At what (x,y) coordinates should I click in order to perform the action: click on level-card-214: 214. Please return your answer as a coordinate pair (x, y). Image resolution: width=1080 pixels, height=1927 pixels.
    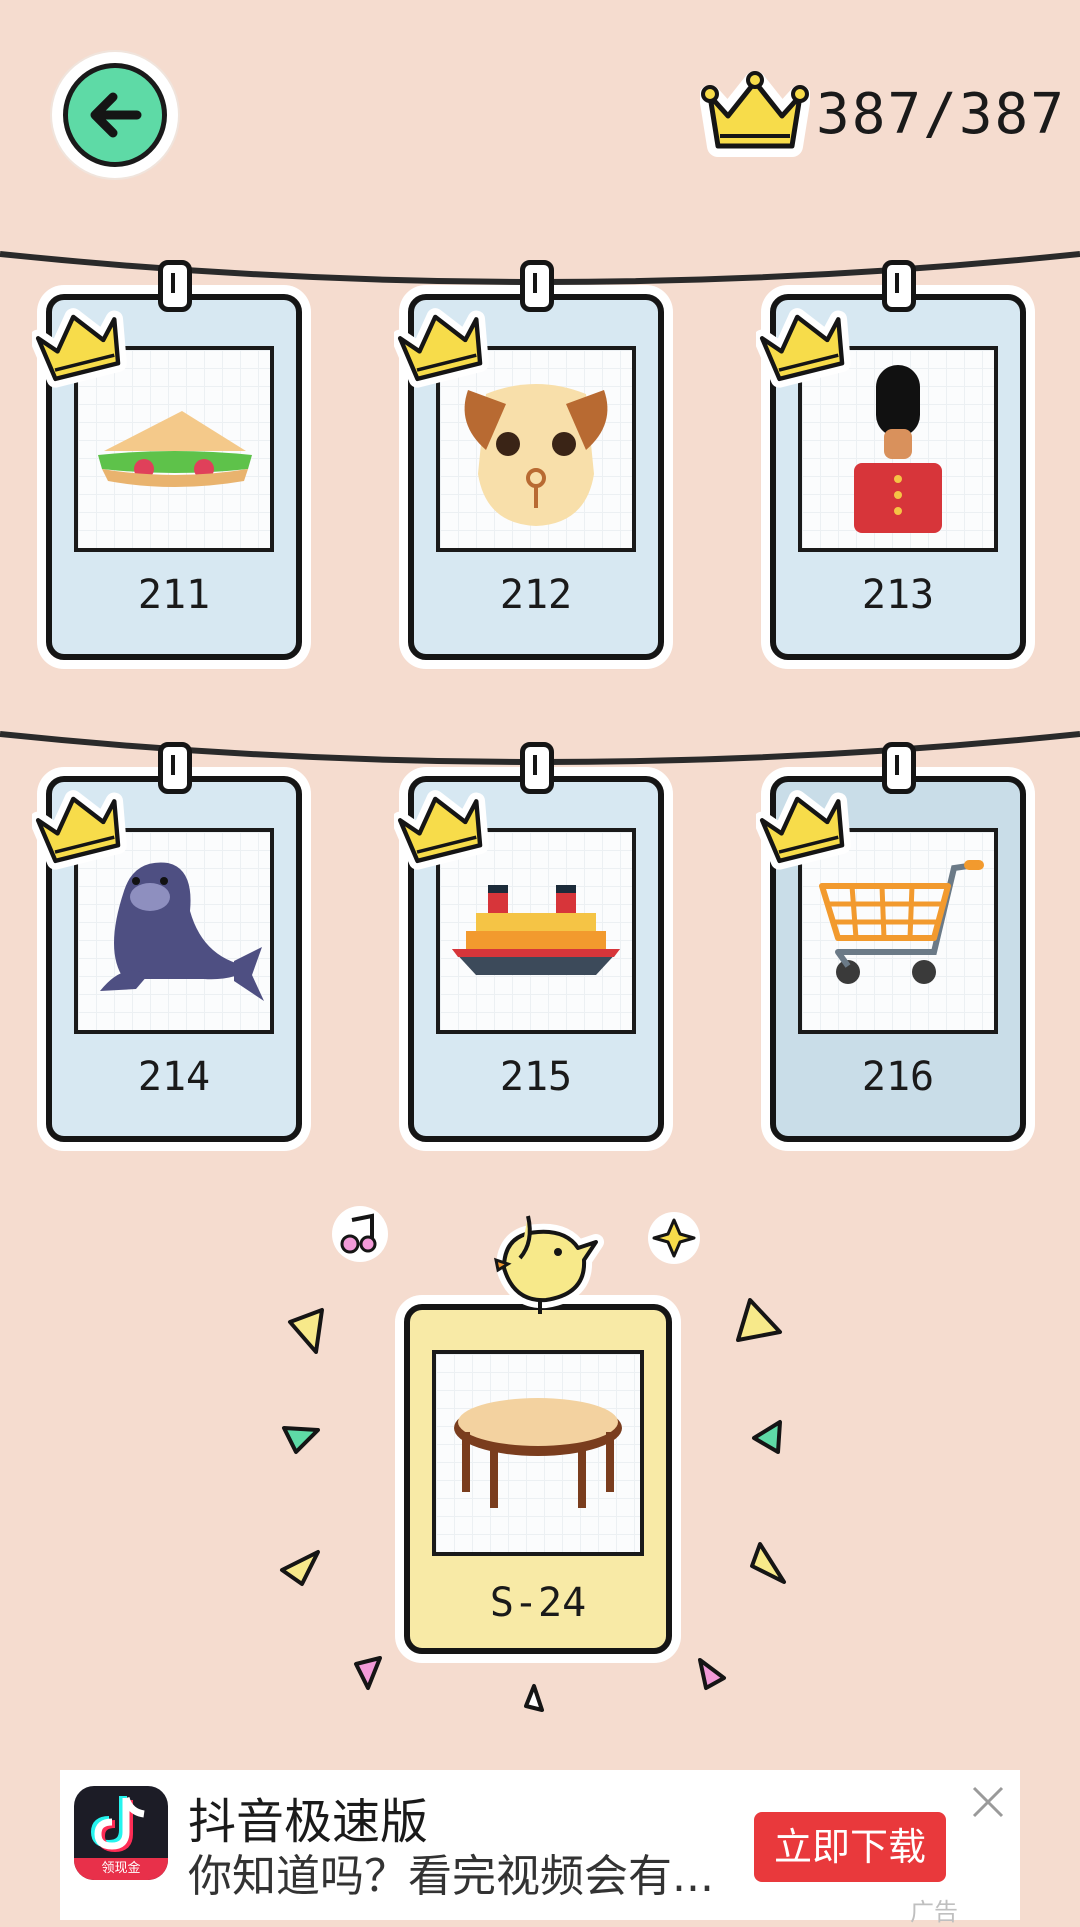
    Looking at the image, I should click on (170, 945).